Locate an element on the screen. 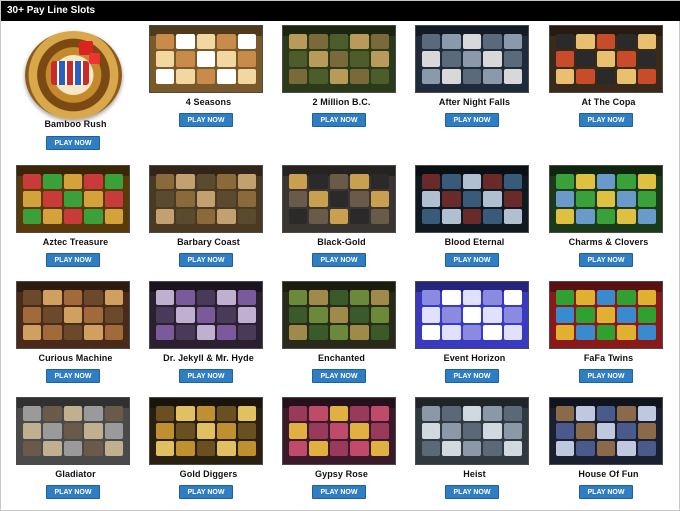 Image resolution: width=680 pixels, height=511 pixels. game-title: Charms & Clovers is located at coordinates (608, 242).